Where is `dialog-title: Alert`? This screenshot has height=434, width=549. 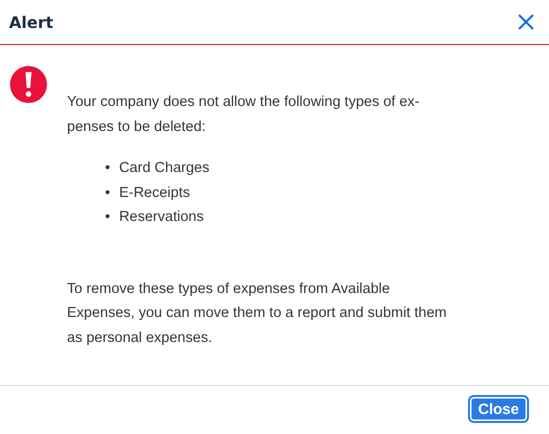
dialog-title: Alert is located at coordinates (31, 22).